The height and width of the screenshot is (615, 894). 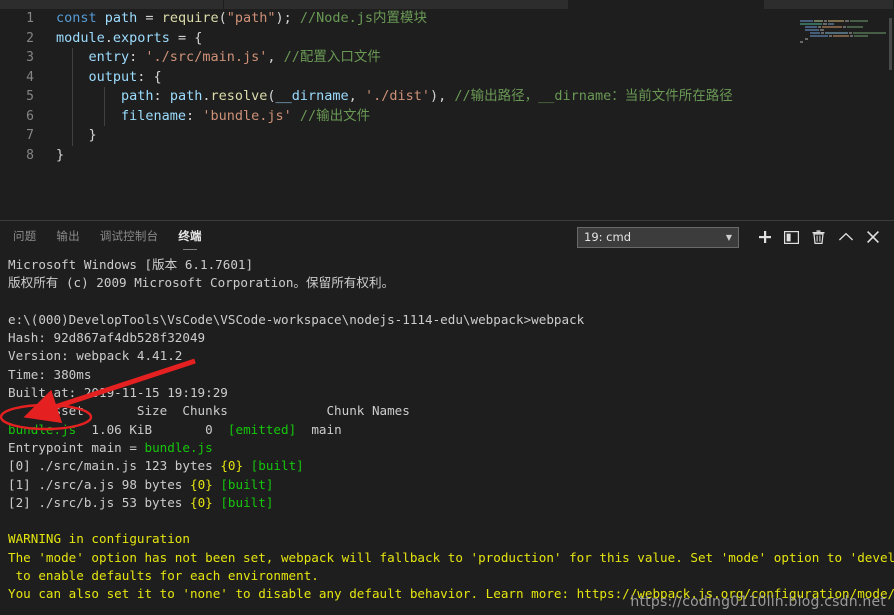 What do you see at coordinates (843, 50) in the screenshot?
I see `minimap` at bounding box center [843, 50].